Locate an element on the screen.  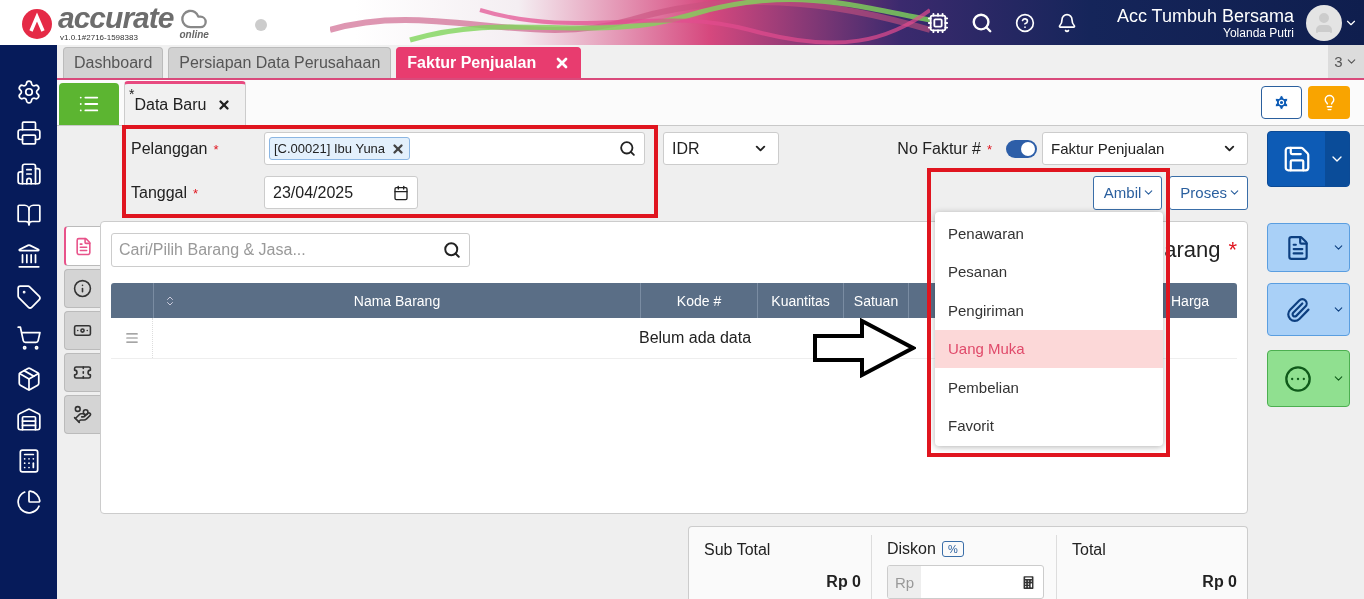
list-button is located at coordinates (89, 104).